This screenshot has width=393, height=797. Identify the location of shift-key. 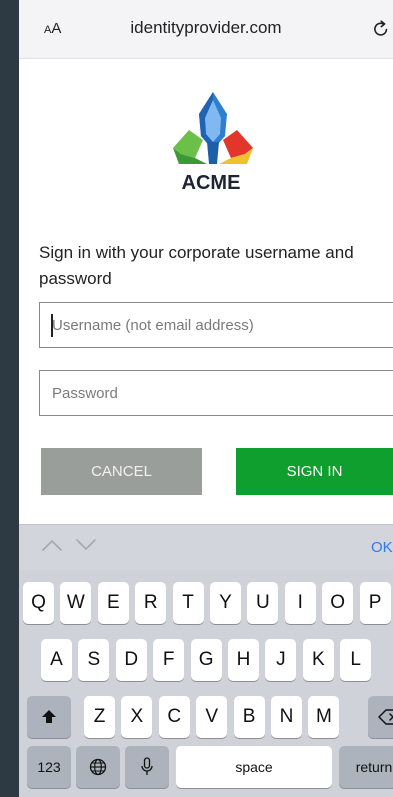
(49, 717).